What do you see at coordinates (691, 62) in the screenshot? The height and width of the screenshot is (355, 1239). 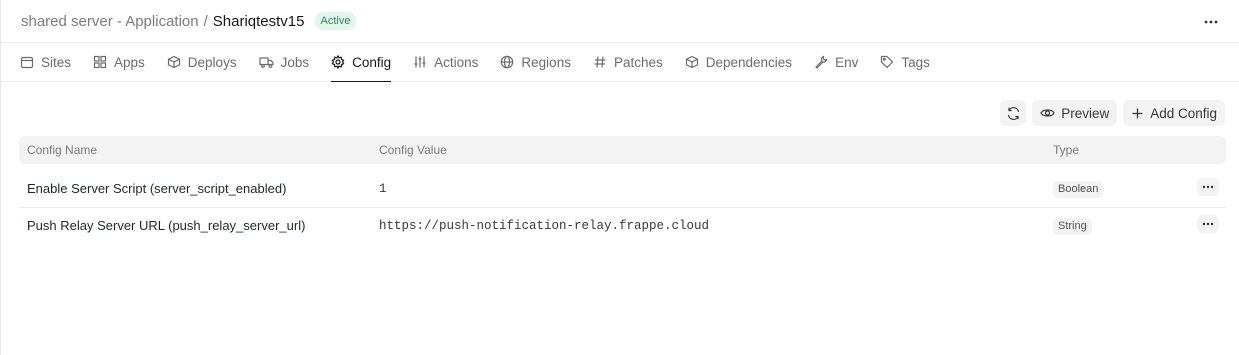 I see `box-icon` at bounding box center [691, 62].